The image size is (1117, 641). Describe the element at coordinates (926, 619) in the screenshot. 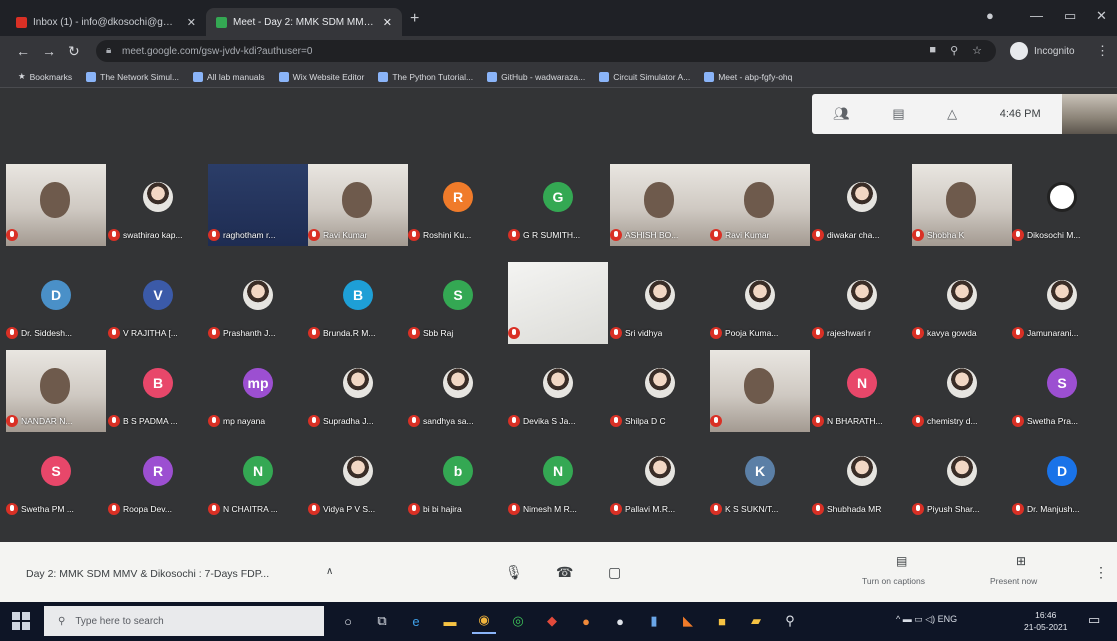

I see `system-tray: ^ ▬ ▭ ◁) ENG` at that location.